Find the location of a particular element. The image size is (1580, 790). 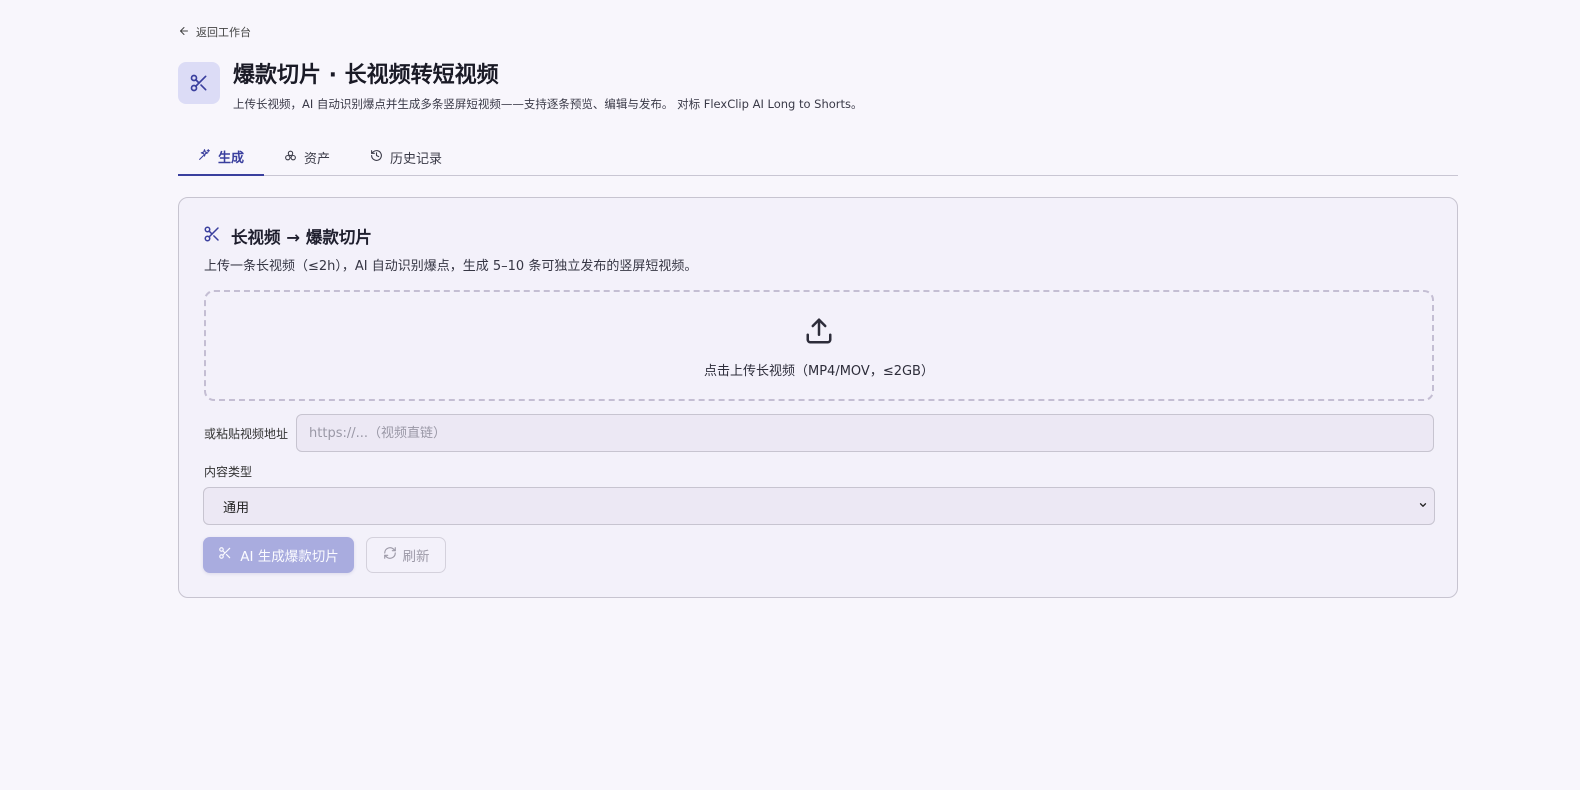

tab-label: 生成 is located at coordinates (231, 158).